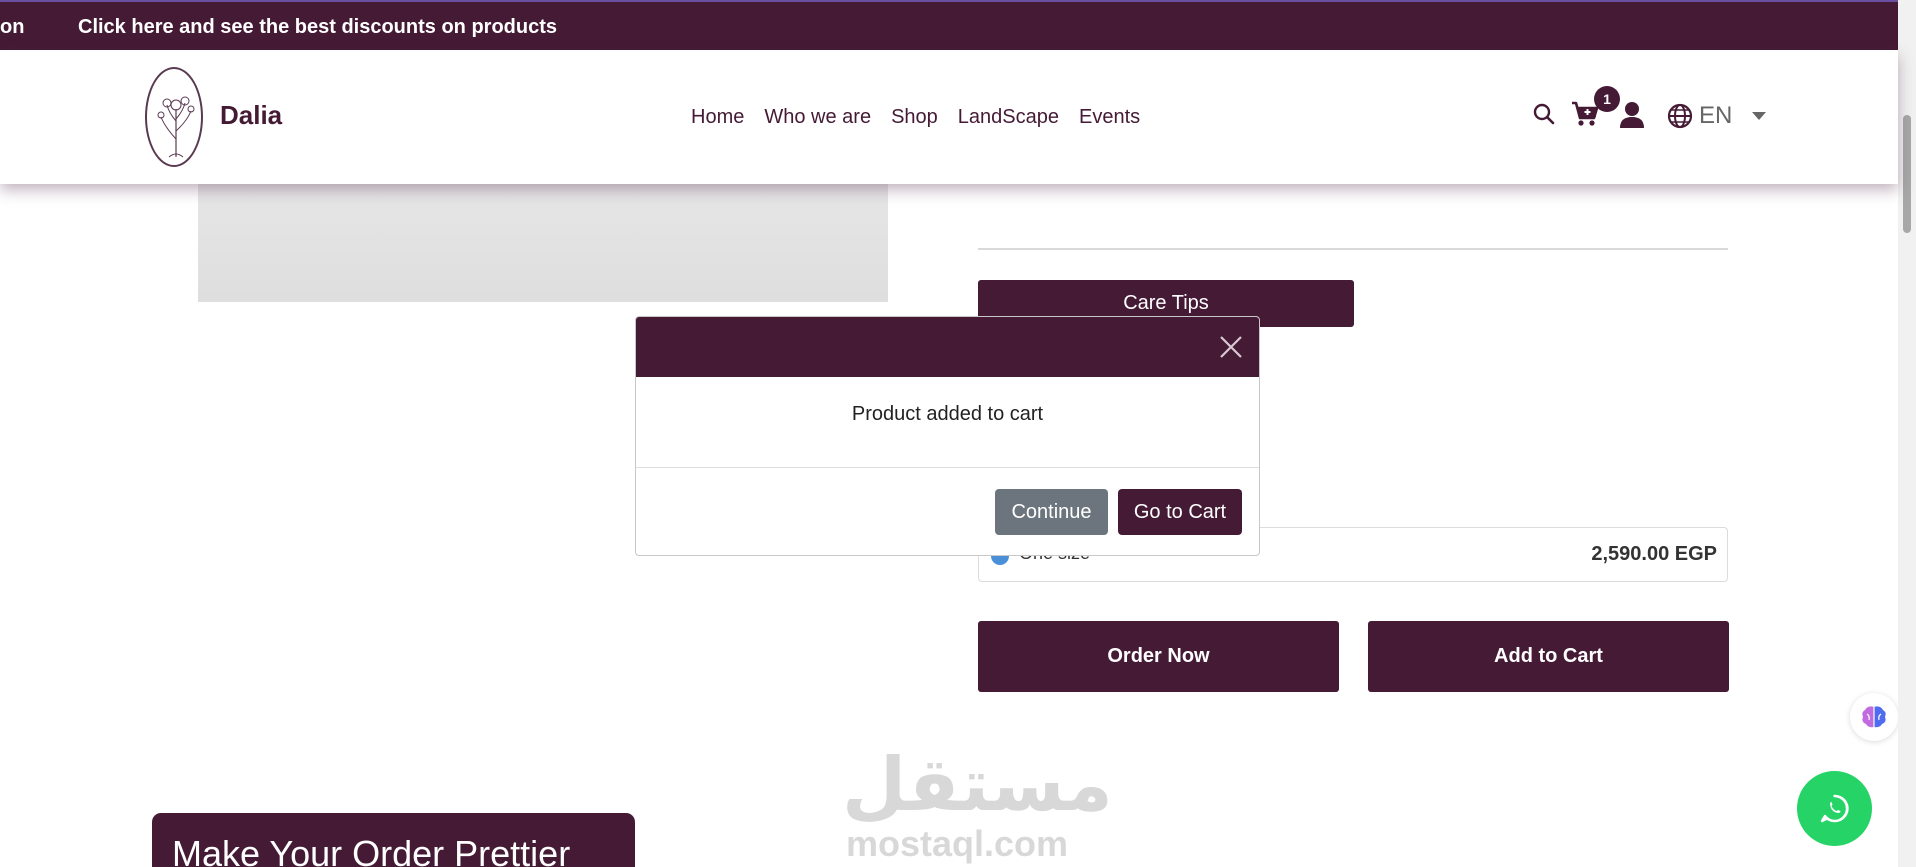 The image size is (1916, 867). Describe the element at coordinates (176, 127) in the screenshot. I see `flower-logo-icon` at that location.